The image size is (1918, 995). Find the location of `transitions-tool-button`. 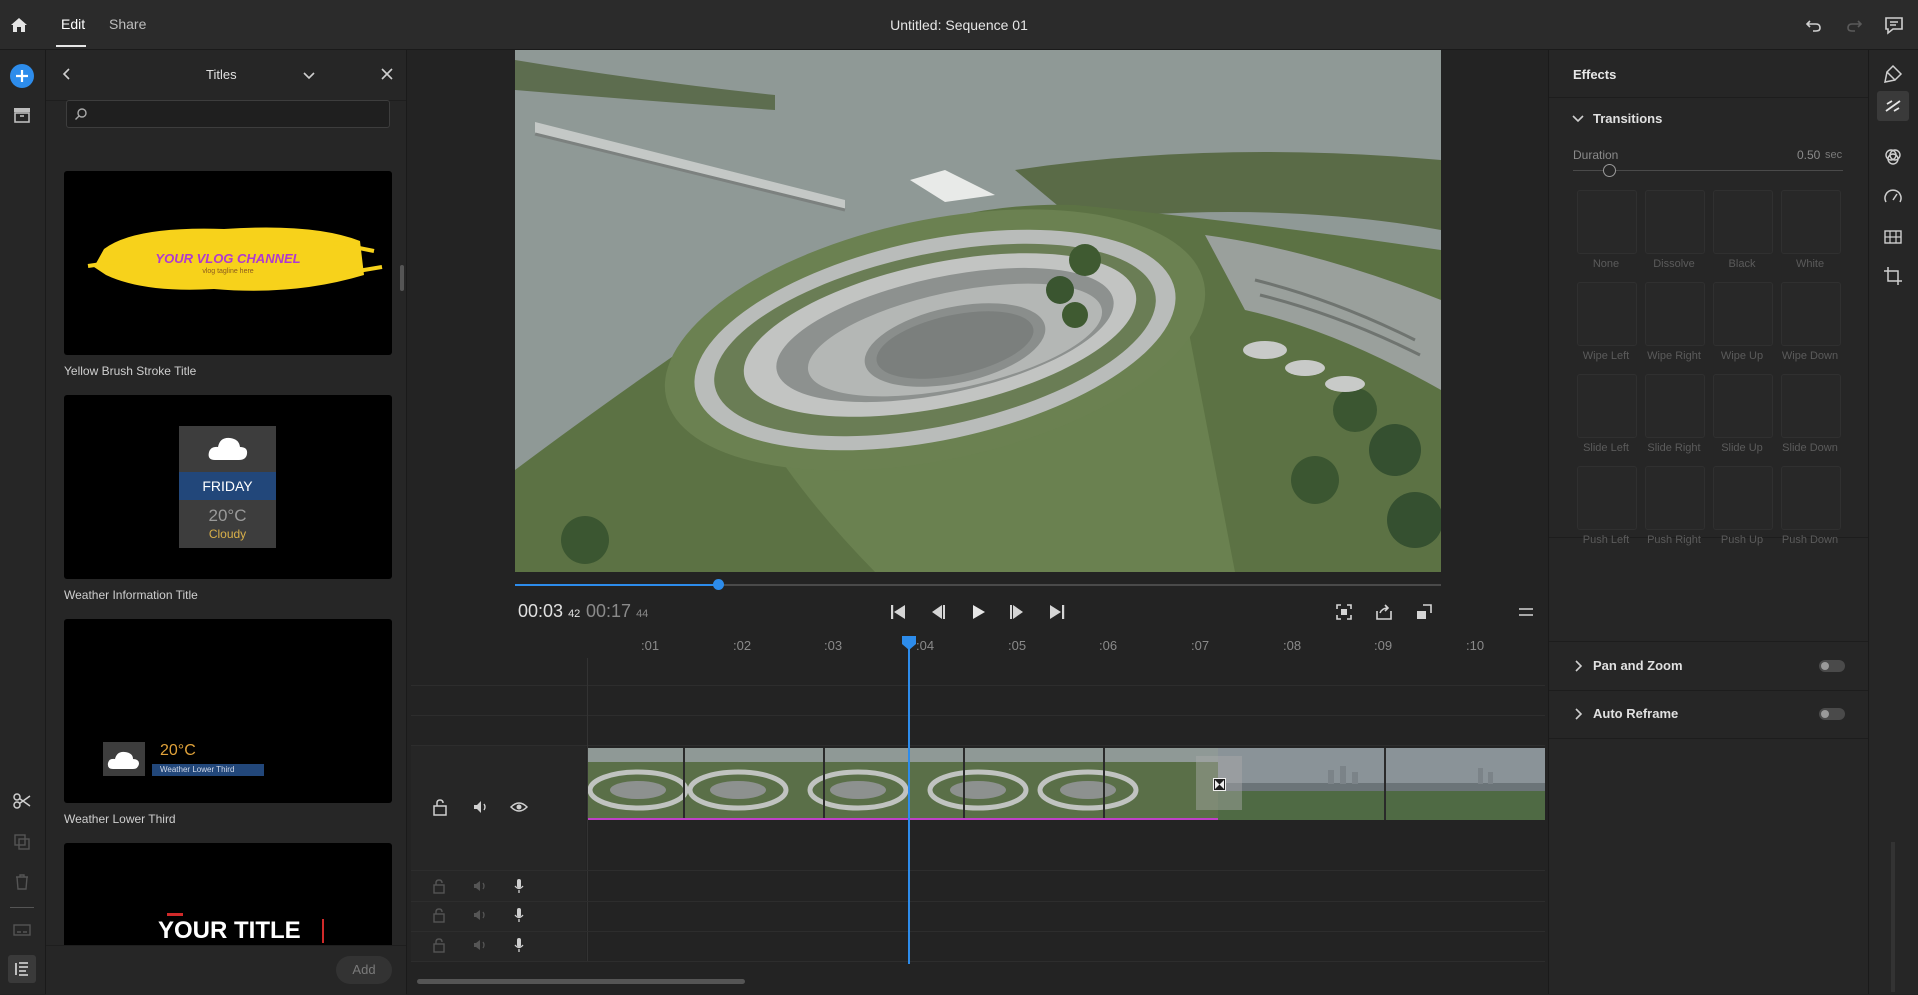

transitions-tool-button is located at coordinates (1893, 106).